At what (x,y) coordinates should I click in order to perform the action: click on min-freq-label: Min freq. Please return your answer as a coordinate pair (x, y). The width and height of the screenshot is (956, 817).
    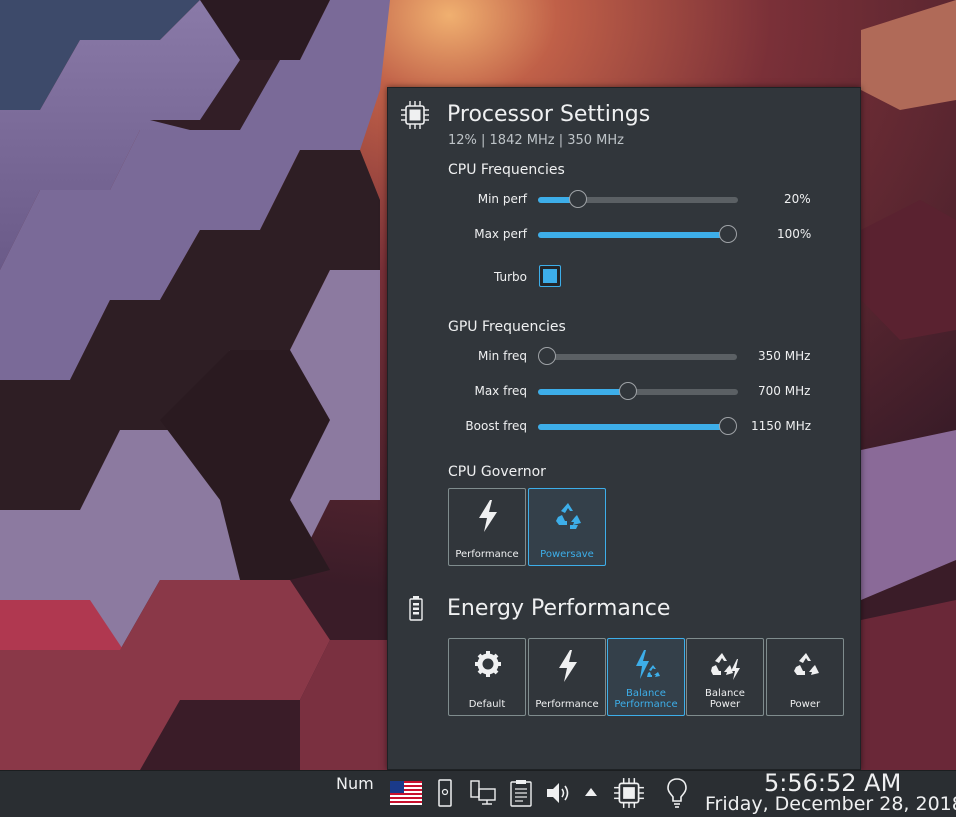
    Looking at the image, I should click on (502, 356).